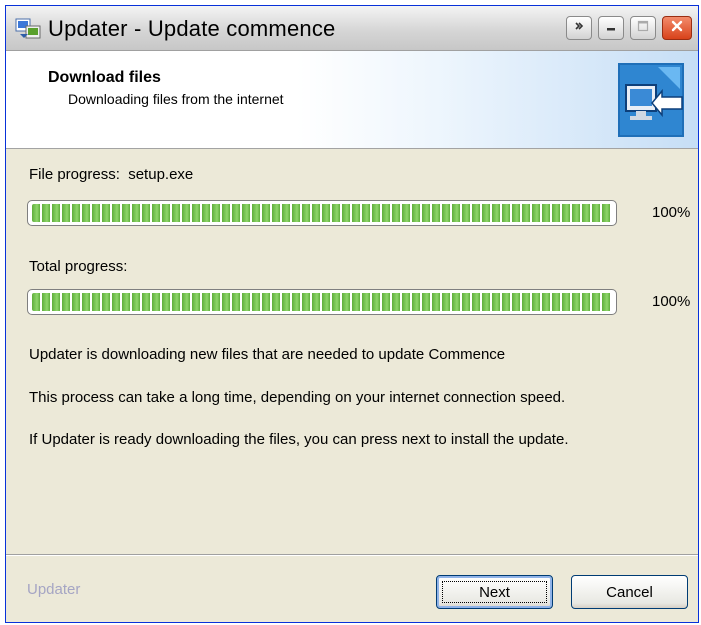 The height and width of the screenshot is (625, 701). I want to click on footer-divider, so click(352, 555).